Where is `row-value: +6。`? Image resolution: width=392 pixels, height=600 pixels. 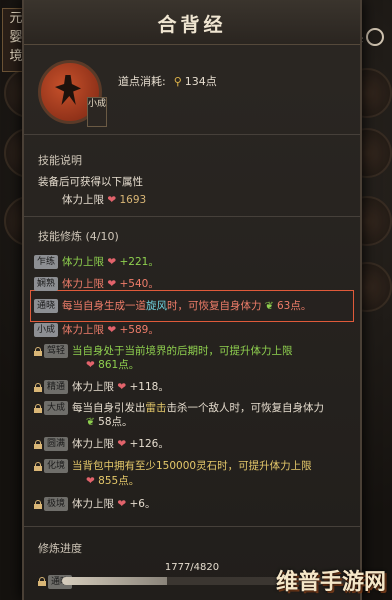
row-value: +6。 is located at coordinates (142, 504).